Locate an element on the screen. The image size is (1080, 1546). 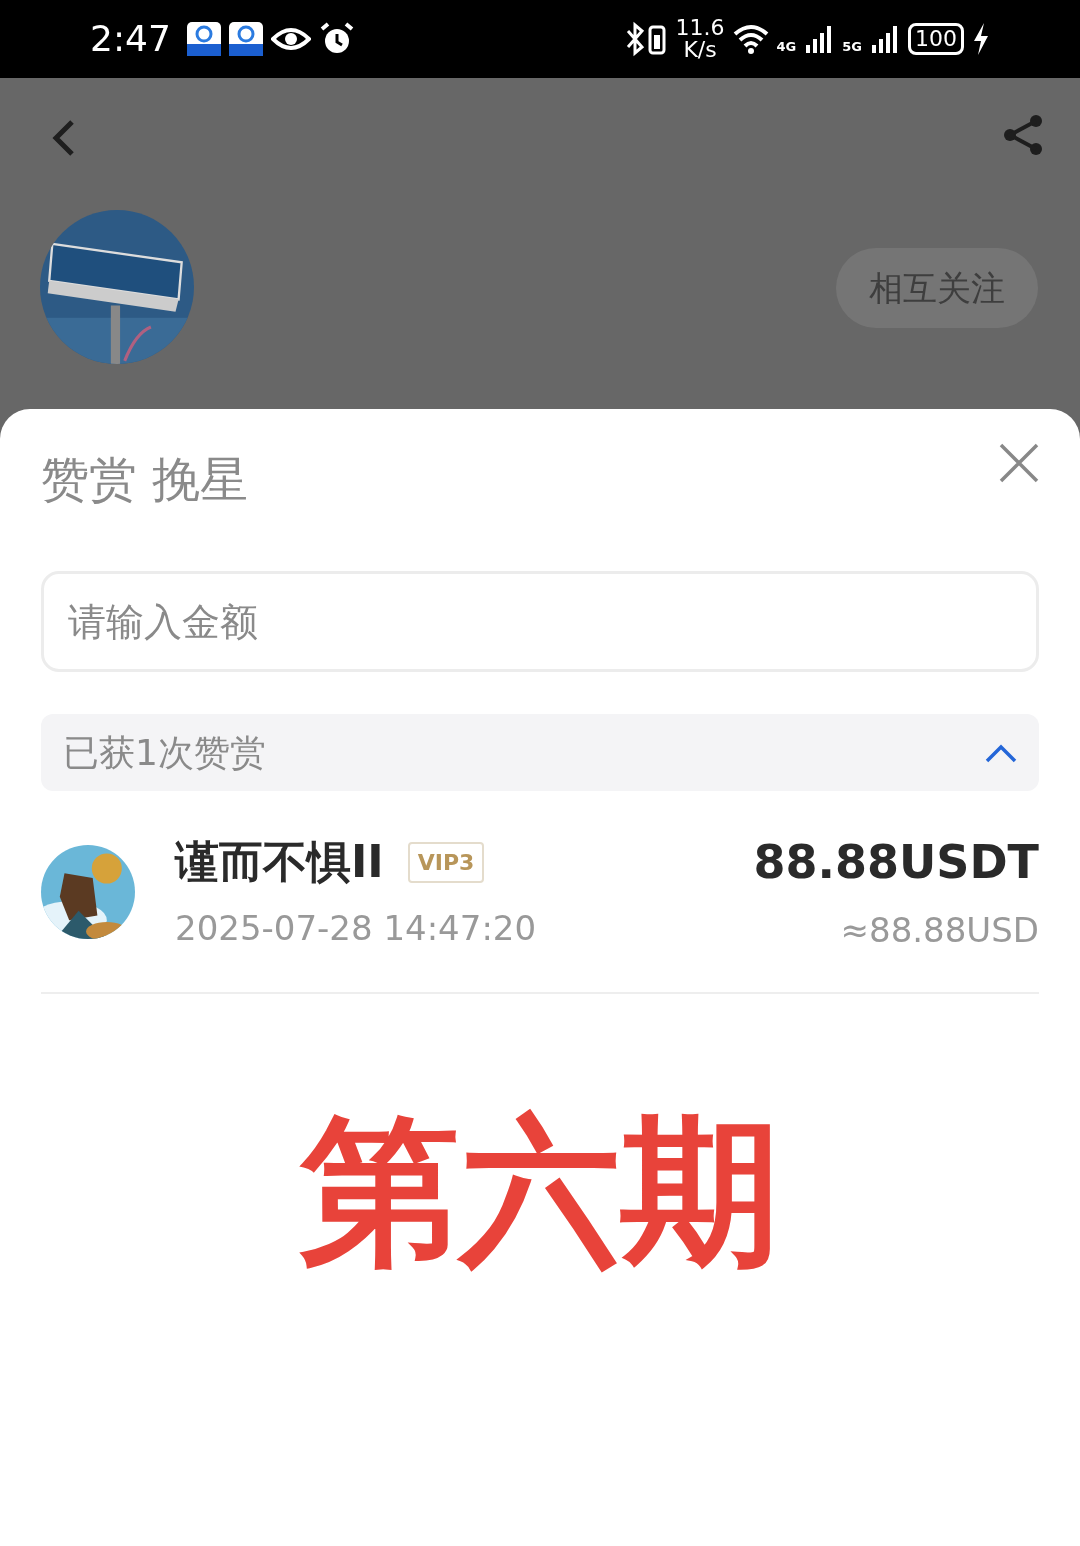
signal-icon is located at coordinates (885, 39).